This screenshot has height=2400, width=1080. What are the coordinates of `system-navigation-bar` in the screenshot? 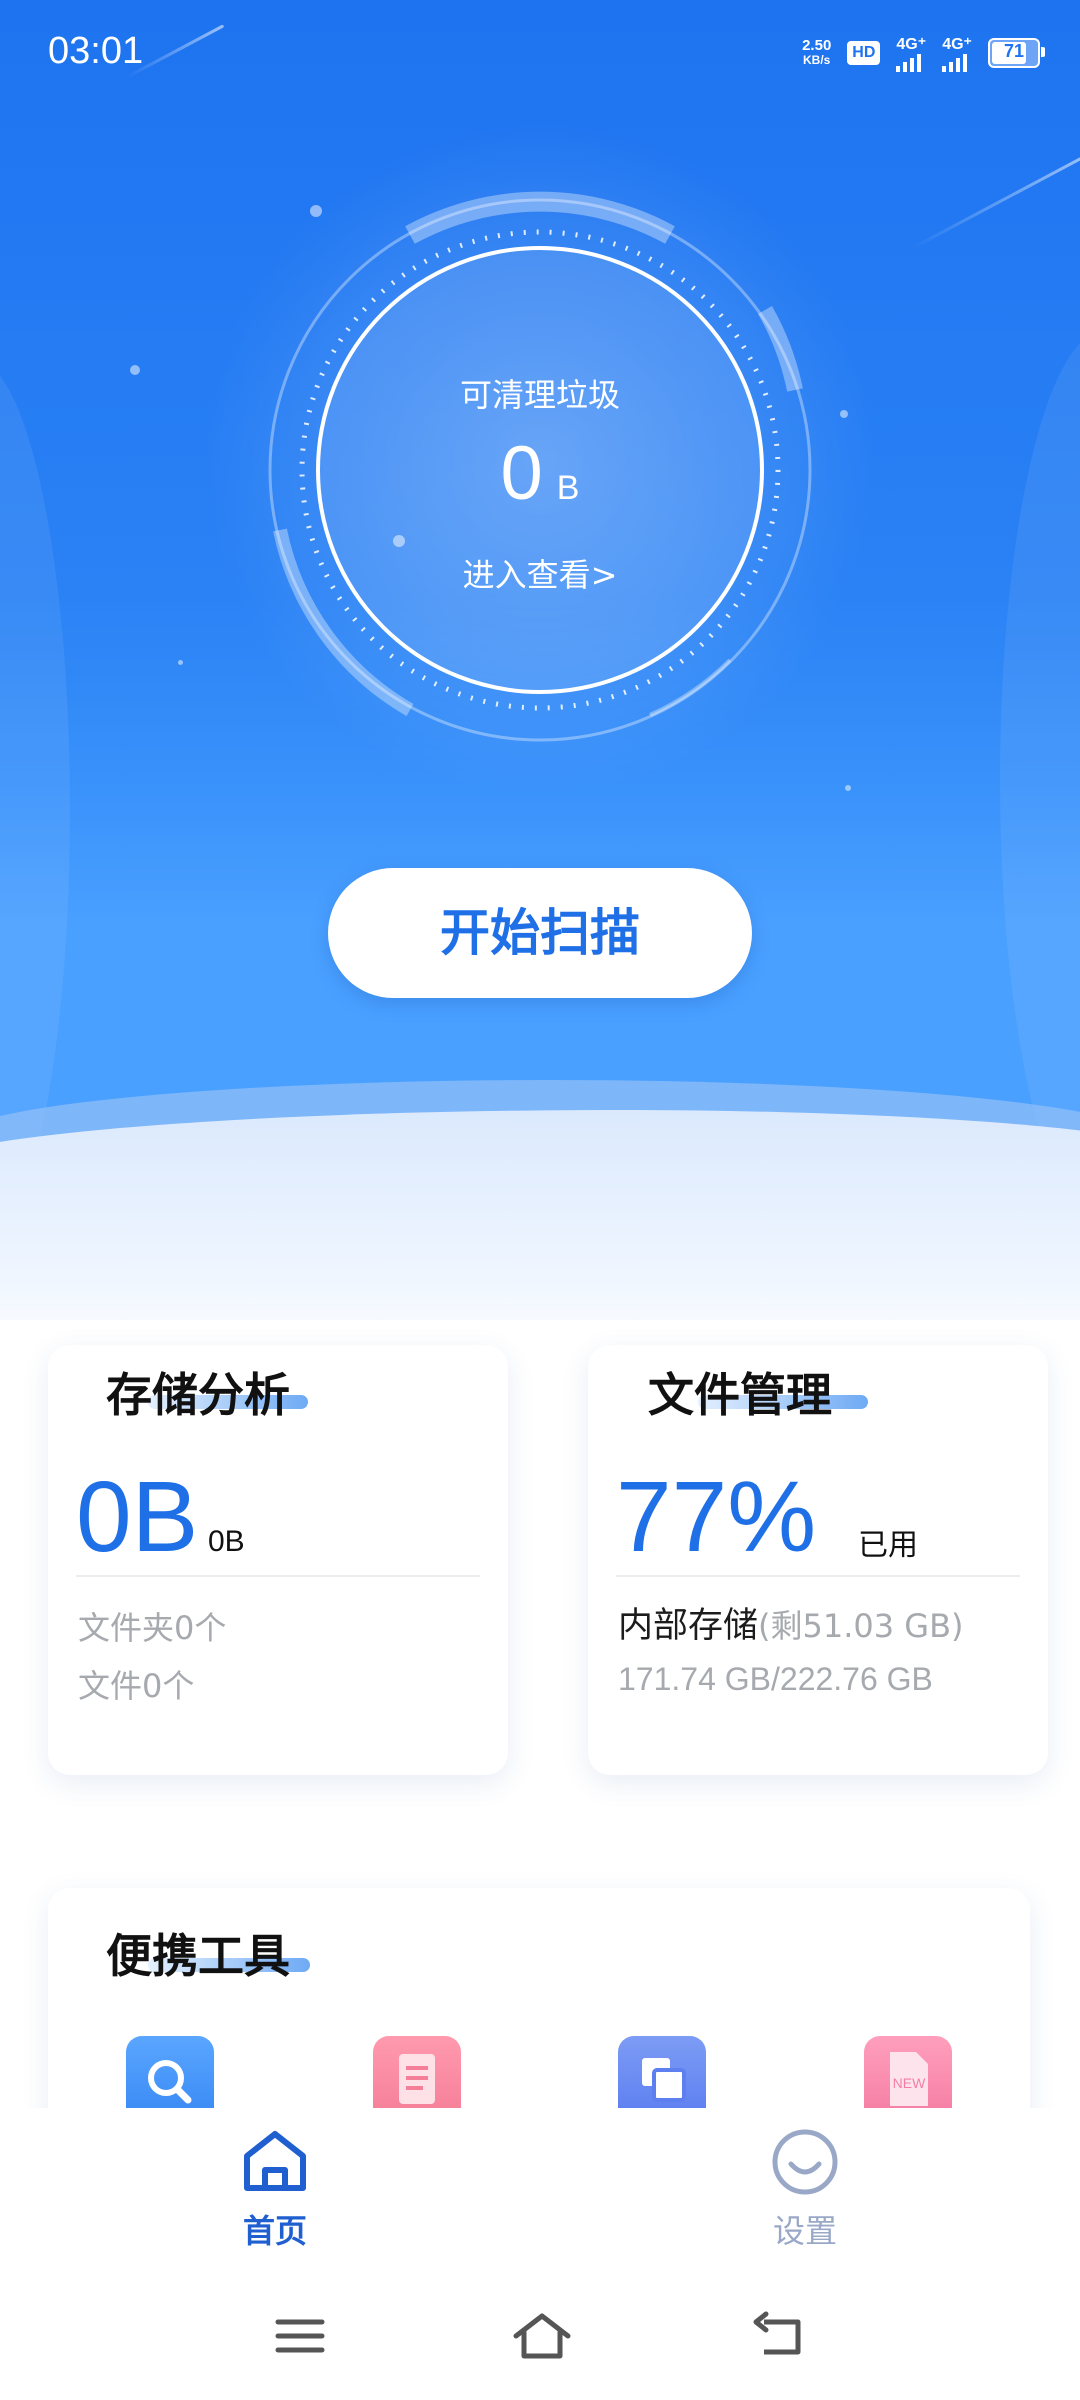 It's located at (540, 2339).